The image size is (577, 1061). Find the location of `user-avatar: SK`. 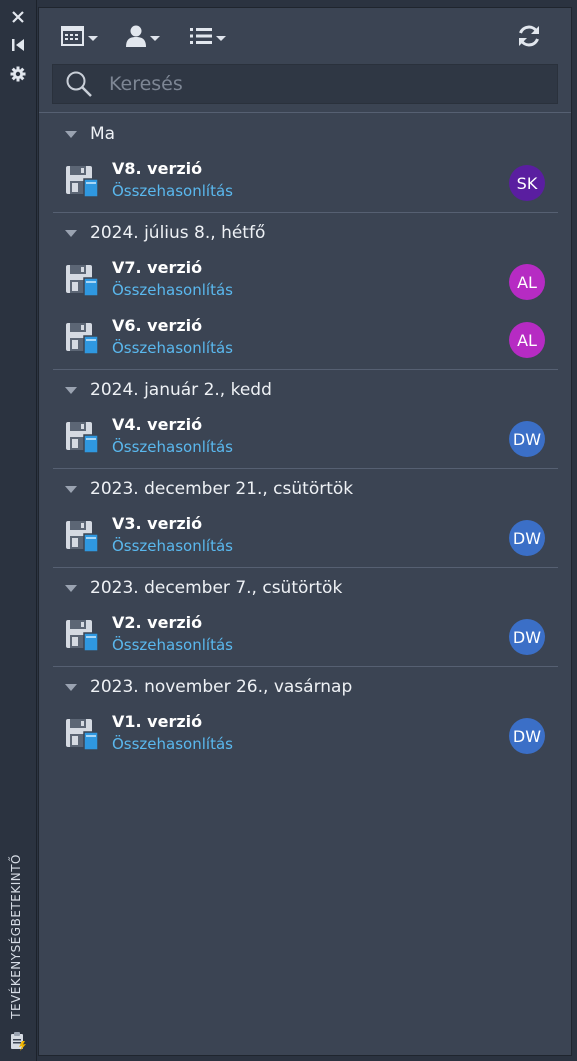

user-avatar: SK is located at coordinates (527, 183).